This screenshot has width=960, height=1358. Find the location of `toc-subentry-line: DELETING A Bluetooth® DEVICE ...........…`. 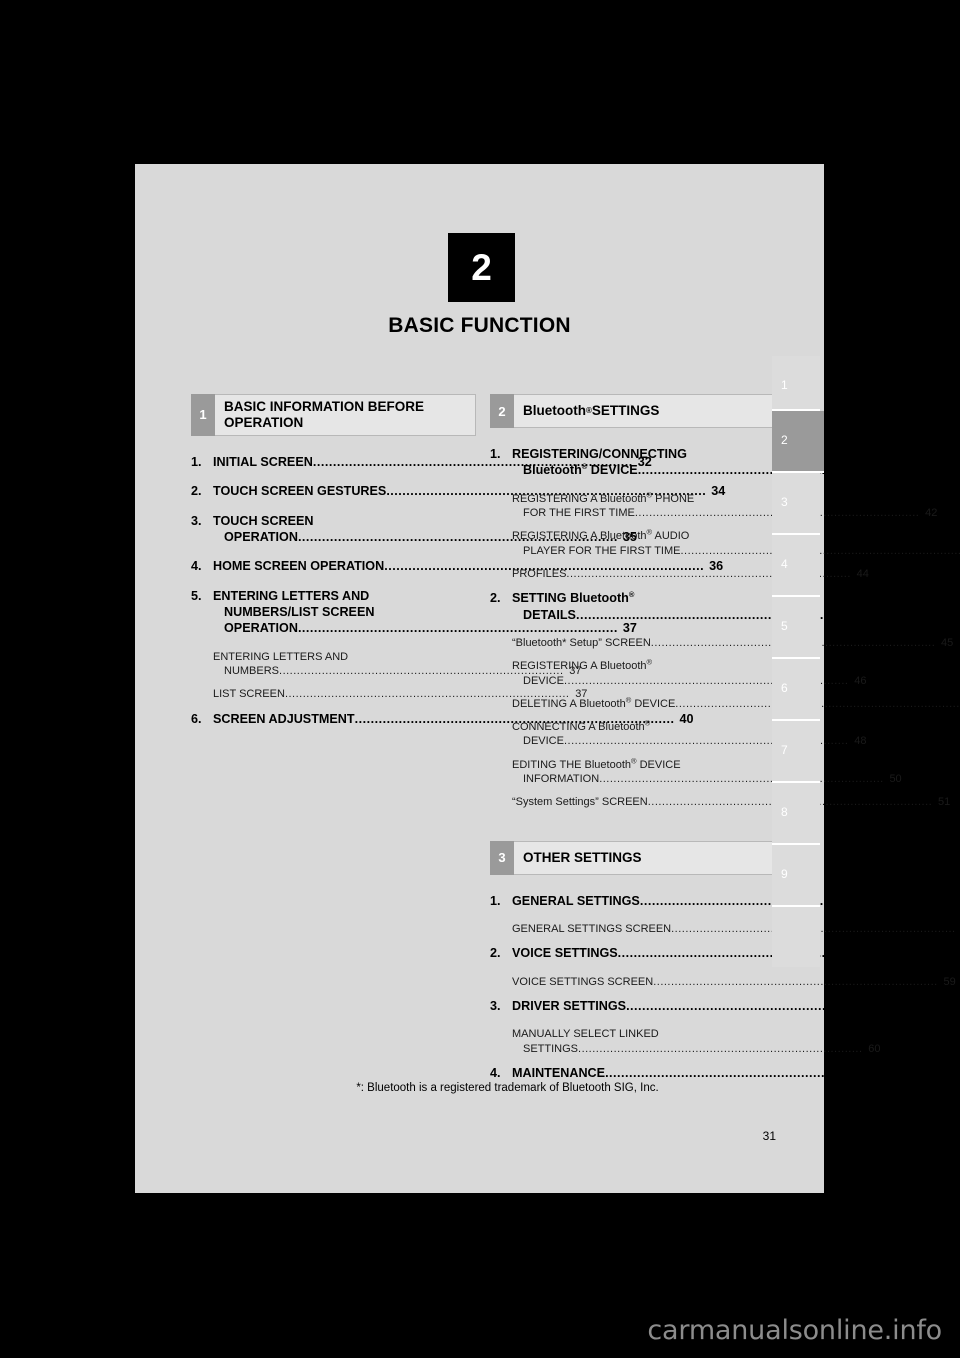

toc-subentry-line: DELETING A Bluetooth® DEVICE ...........… is located at coordinates (736, 703).